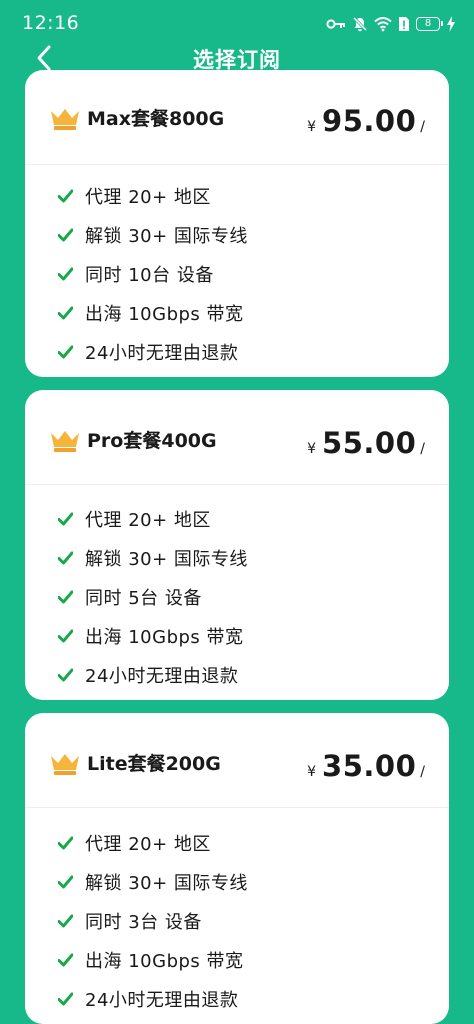  Describe the element at coordinates (360, 24) in the screenshot. I see `bell-muted-icon` at that location.